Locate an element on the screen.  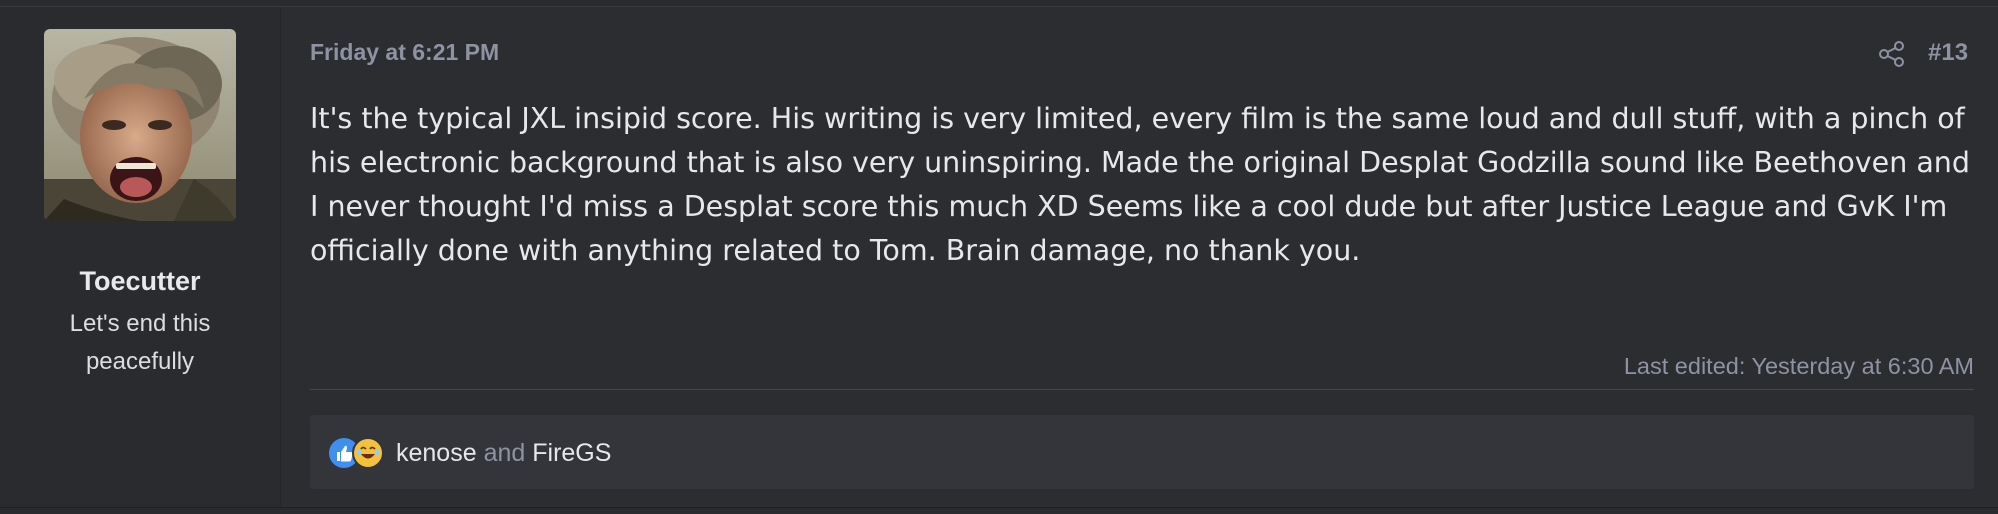
username-link: Toecutter is located at coordinates (140, 281).